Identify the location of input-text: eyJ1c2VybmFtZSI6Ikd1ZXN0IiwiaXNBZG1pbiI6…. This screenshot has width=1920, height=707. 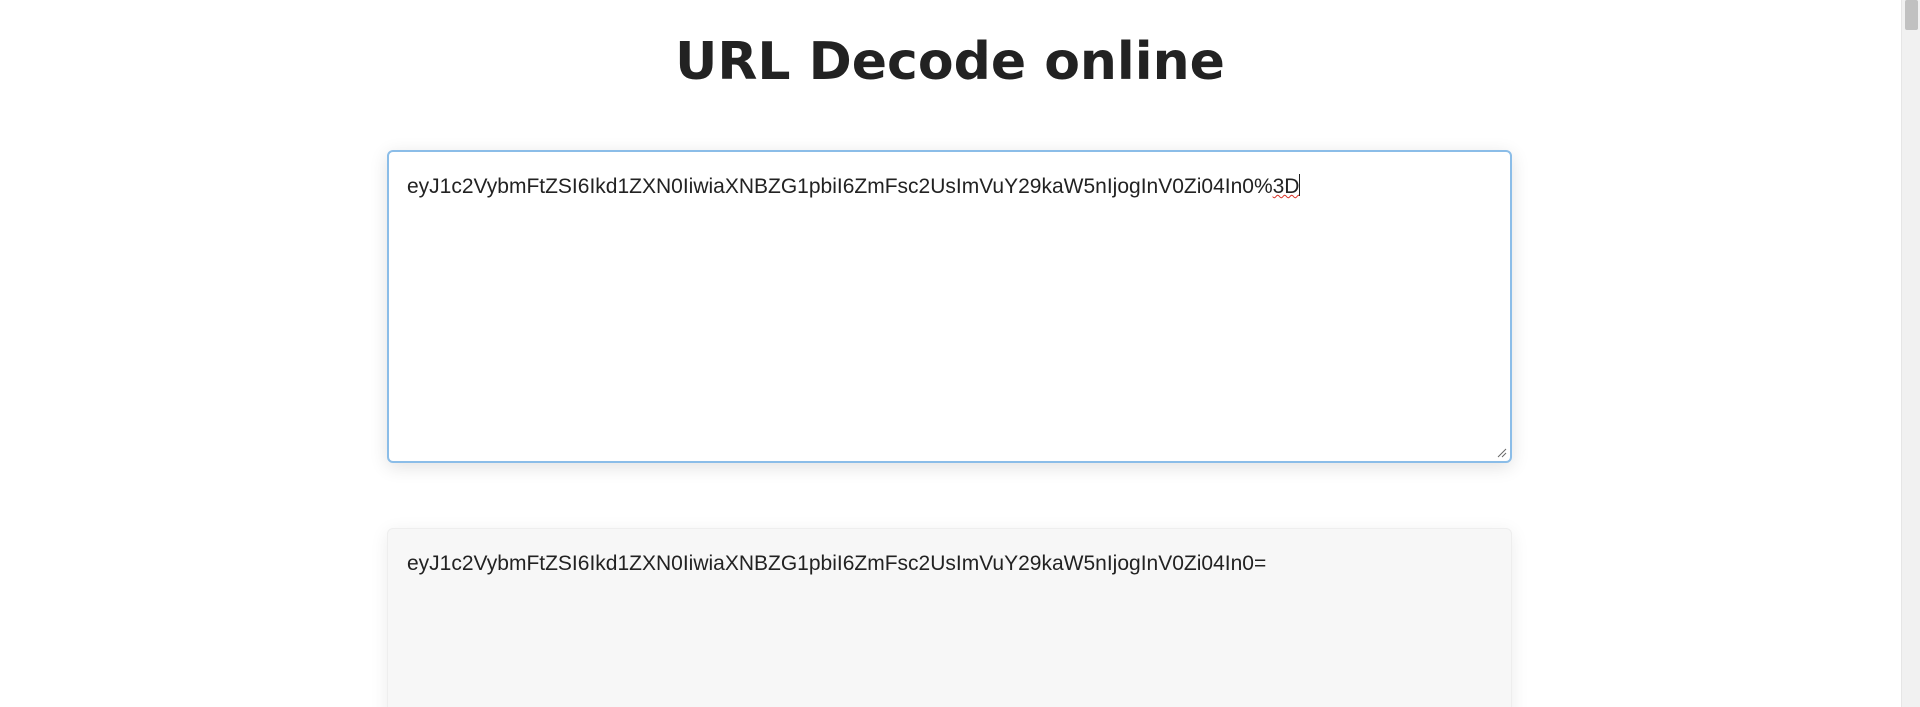
(840, 186).